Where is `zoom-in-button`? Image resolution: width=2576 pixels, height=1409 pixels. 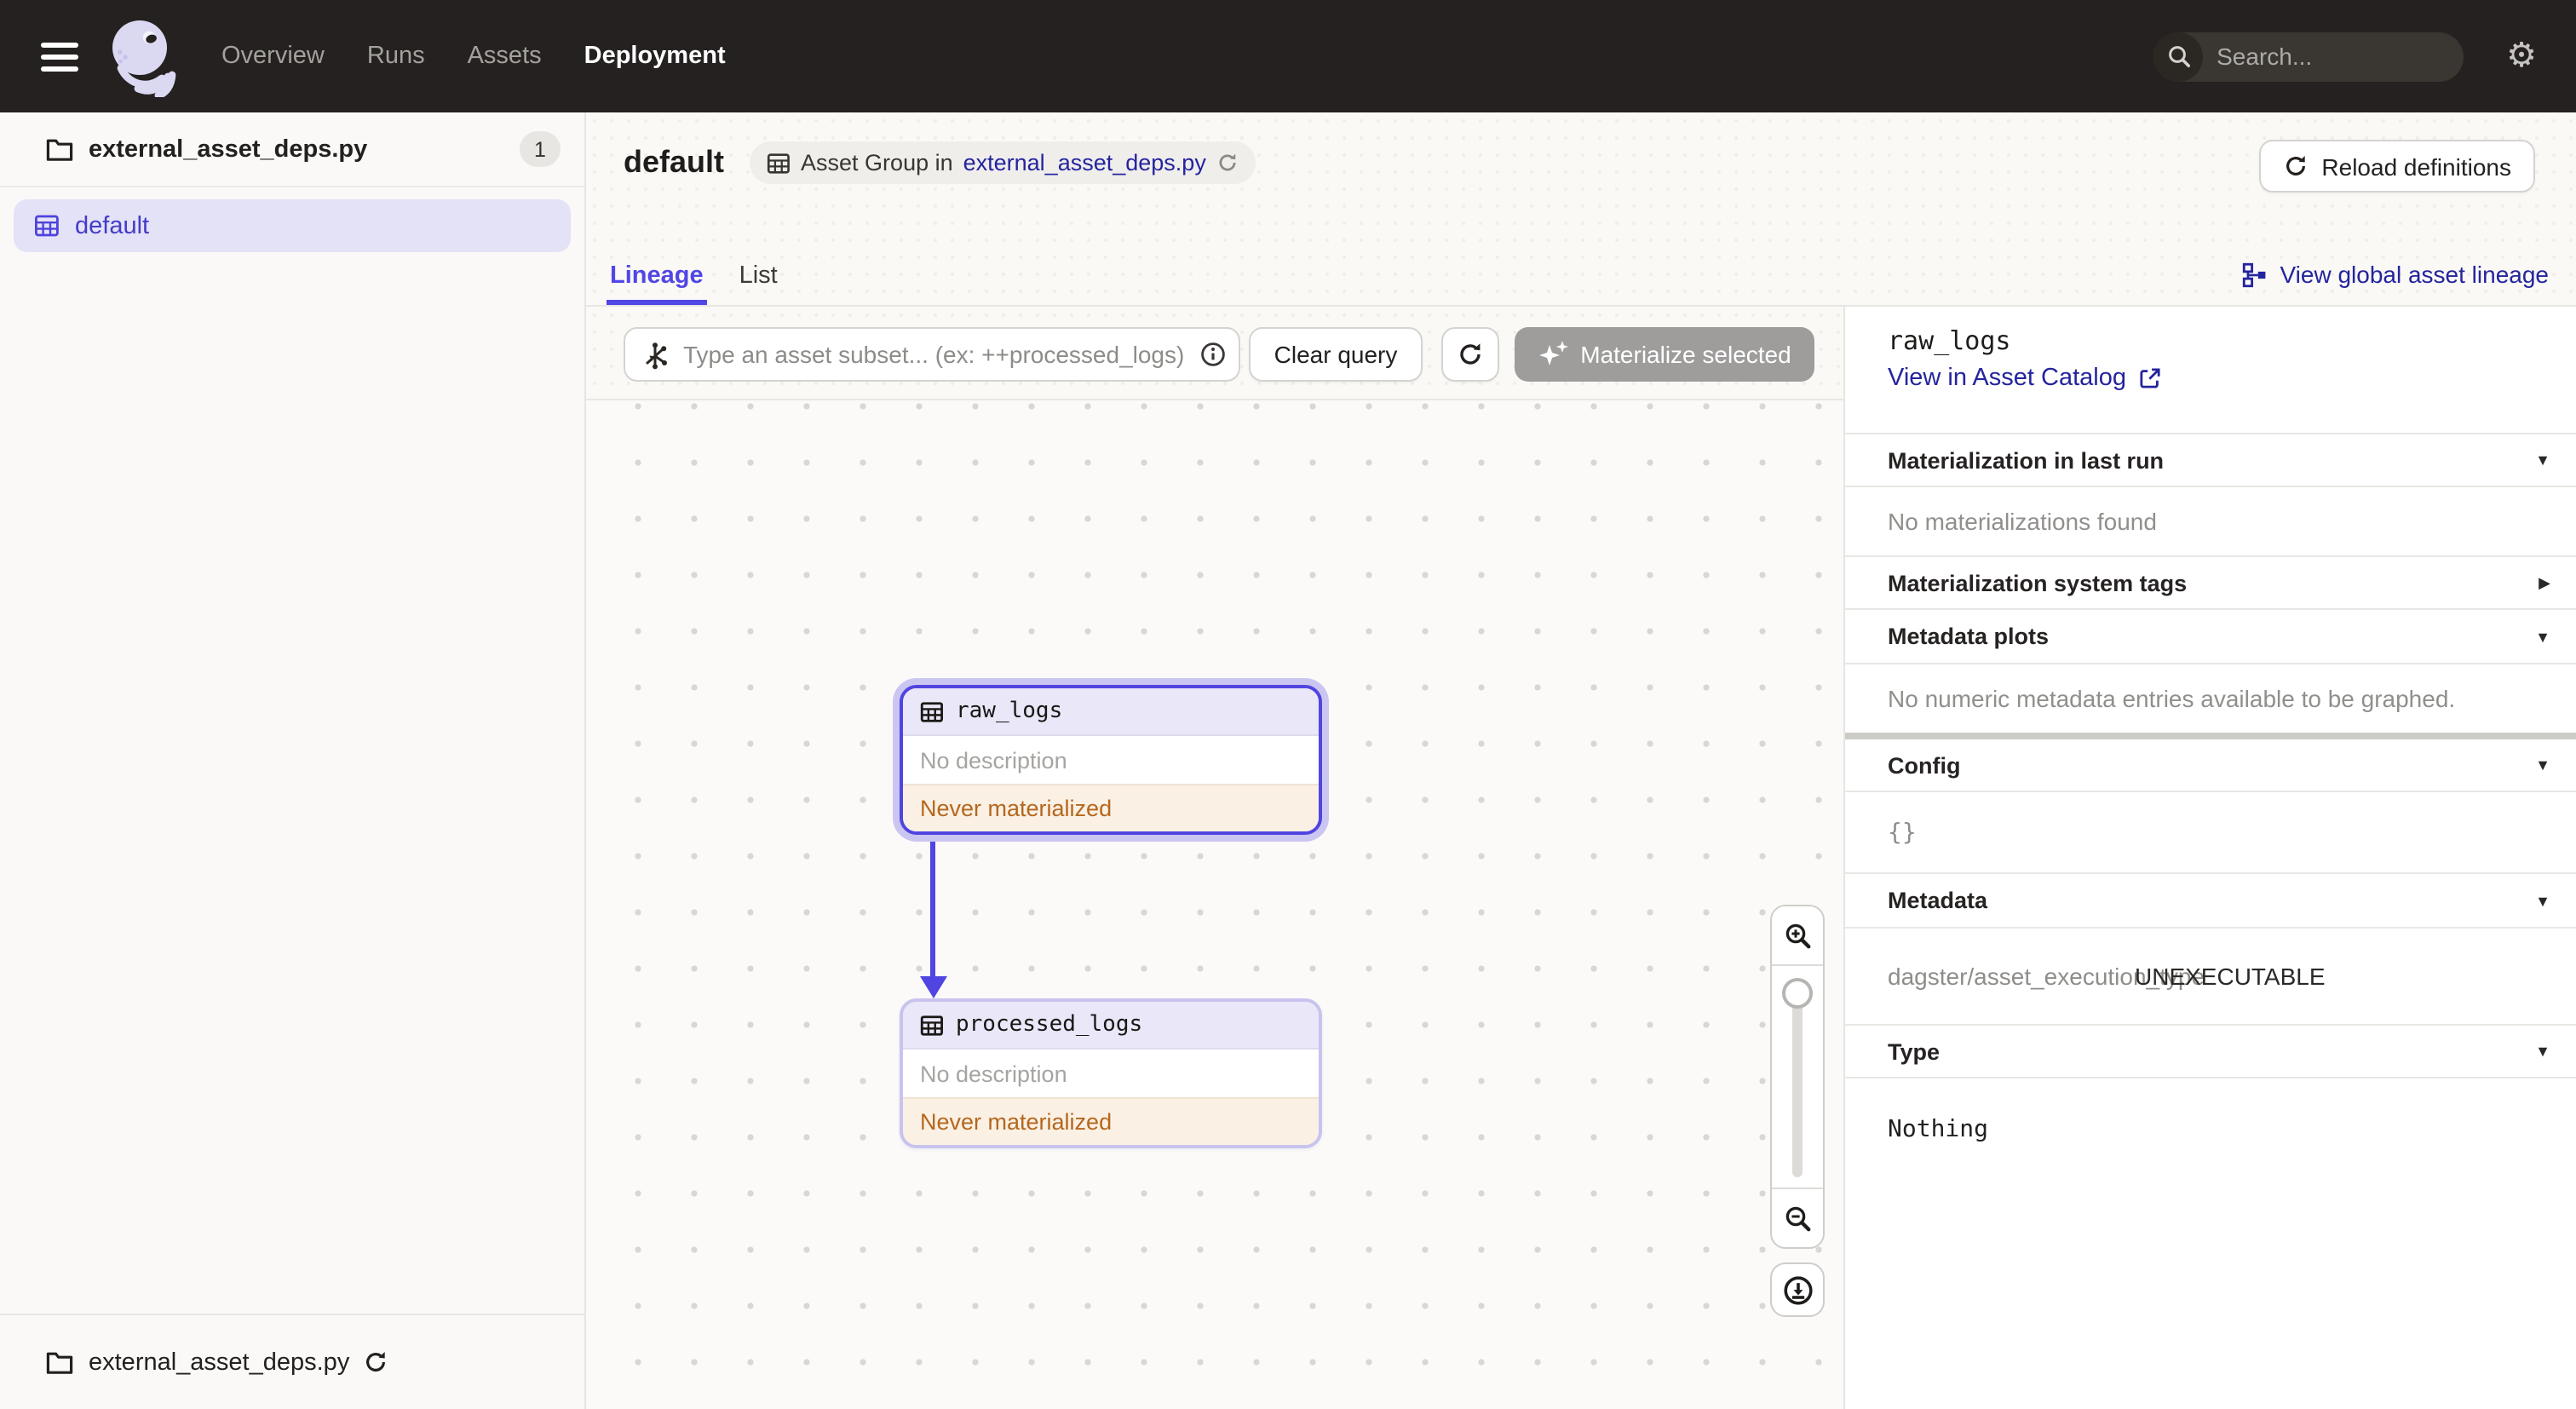
zoom-in-button is located at coordinates (1797, 936).